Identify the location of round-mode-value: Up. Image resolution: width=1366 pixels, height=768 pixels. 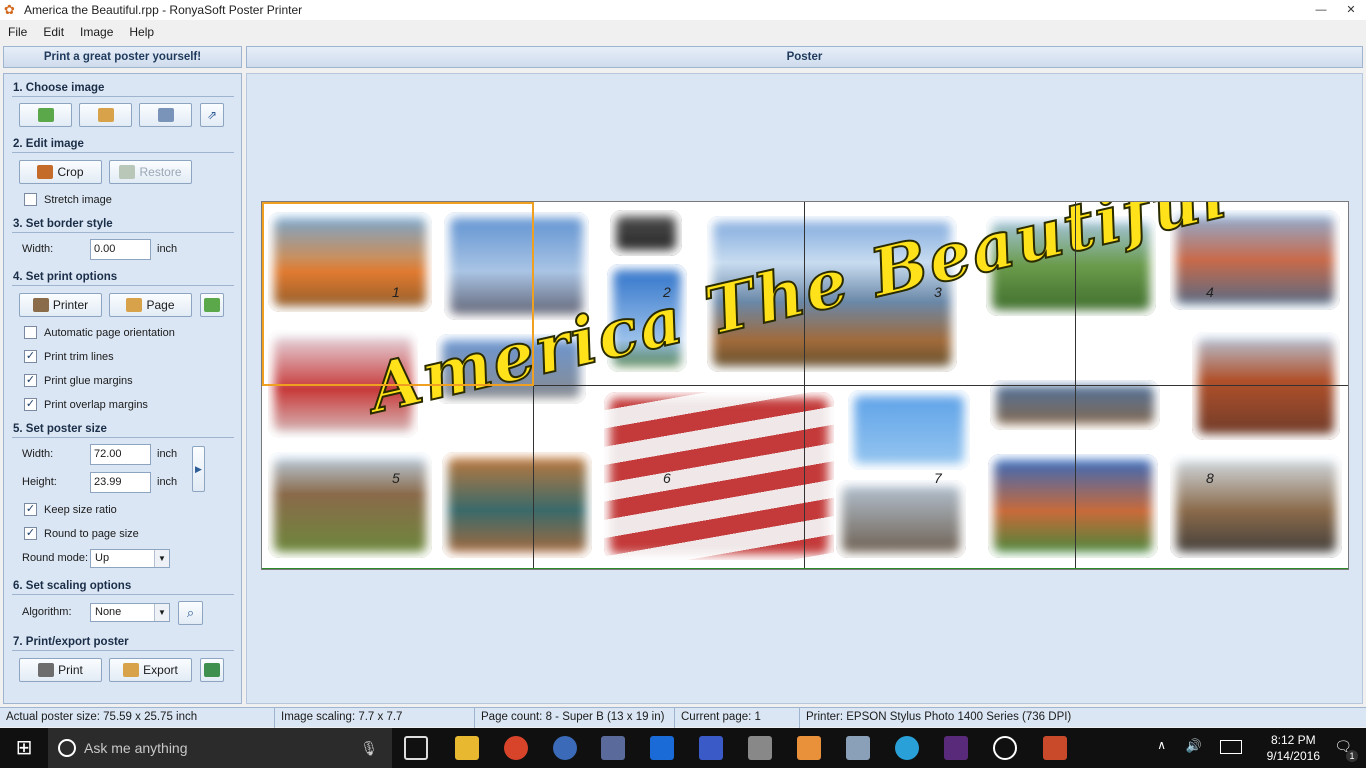
(102, 558).